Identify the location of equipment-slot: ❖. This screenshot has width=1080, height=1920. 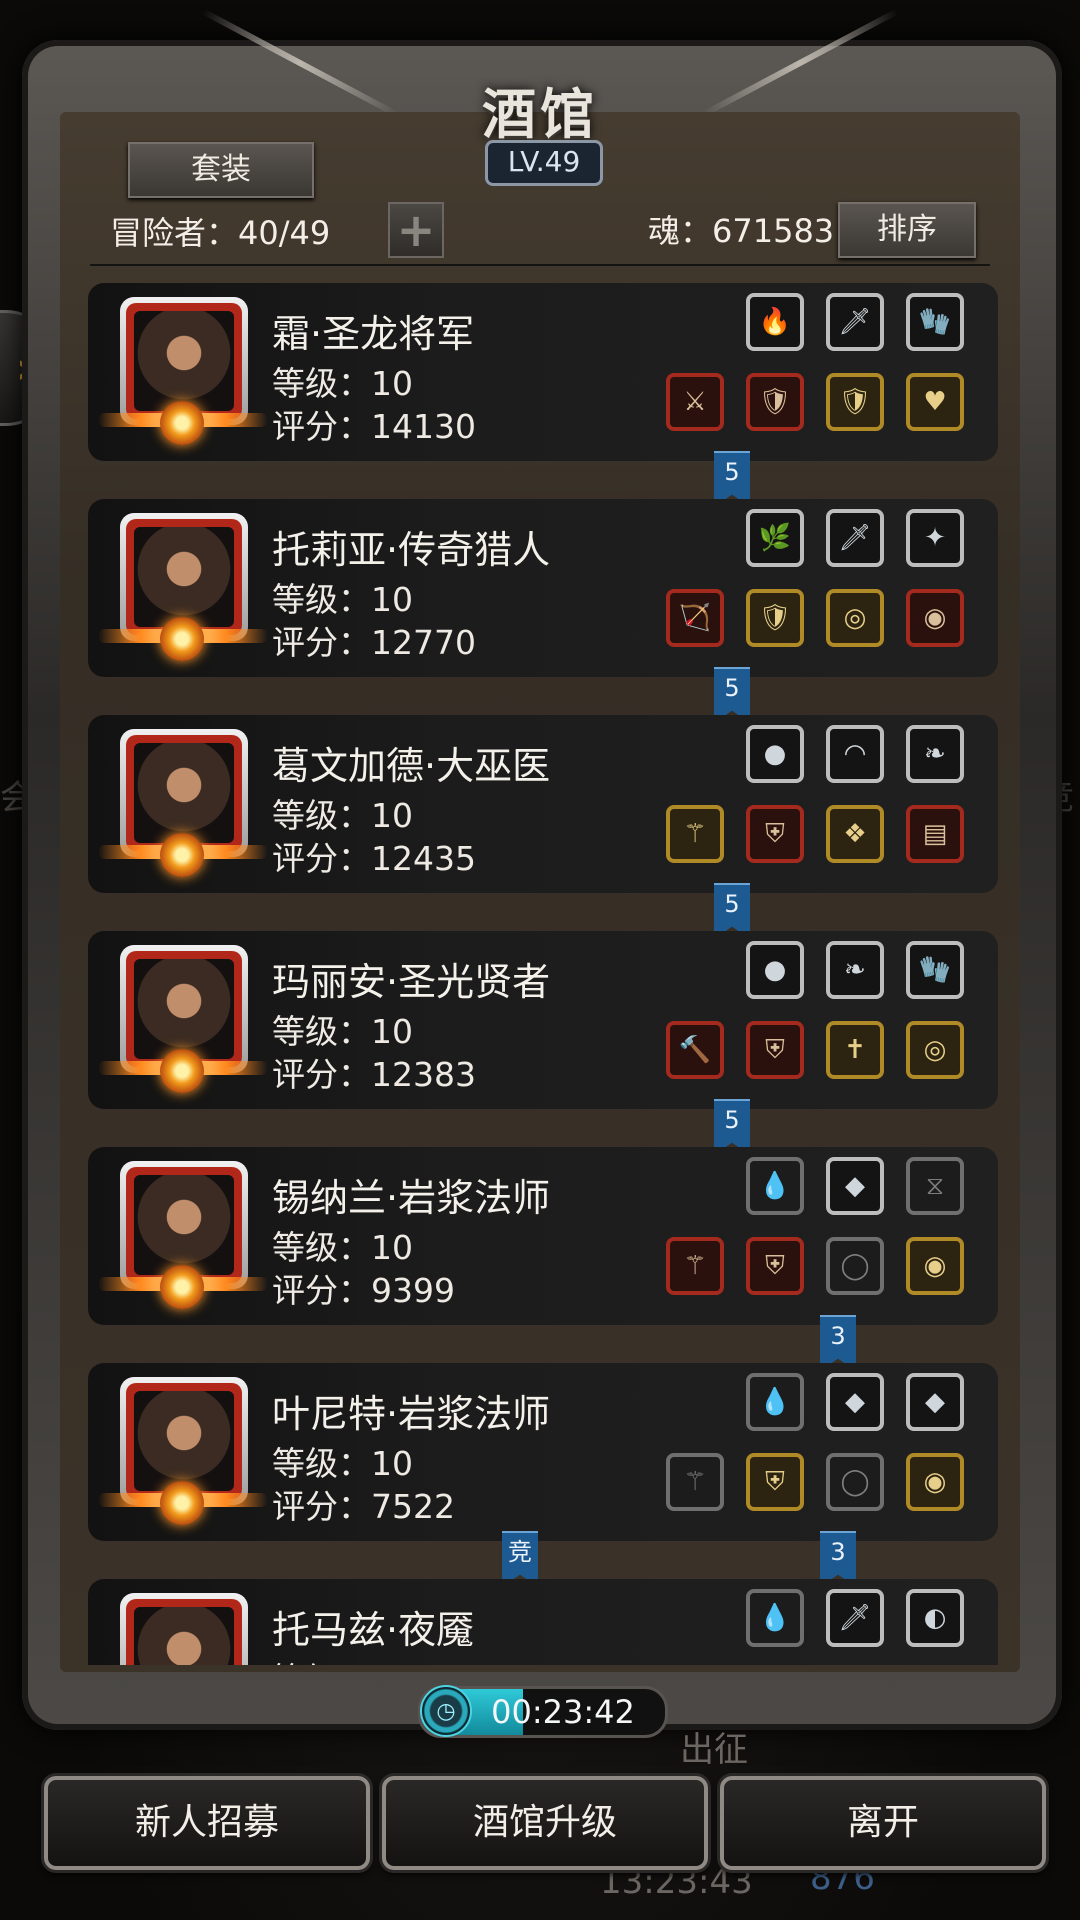
(855, 834).